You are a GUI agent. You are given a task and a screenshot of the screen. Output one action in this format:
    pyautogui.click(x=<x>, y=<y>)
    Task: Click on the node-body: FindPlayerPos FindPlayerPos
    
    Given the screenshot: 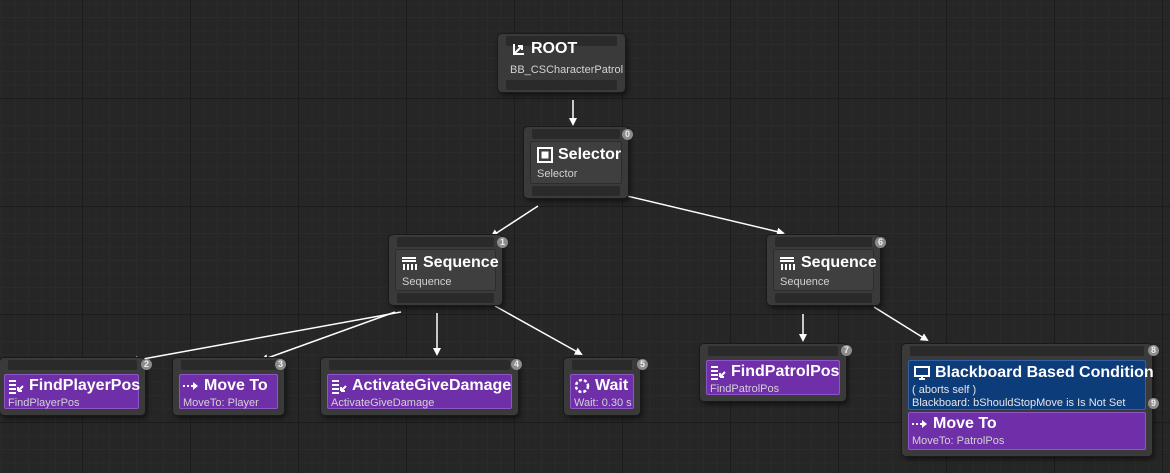 What is the action you would take?
    pyautogui.click(x=72, y=391)
    